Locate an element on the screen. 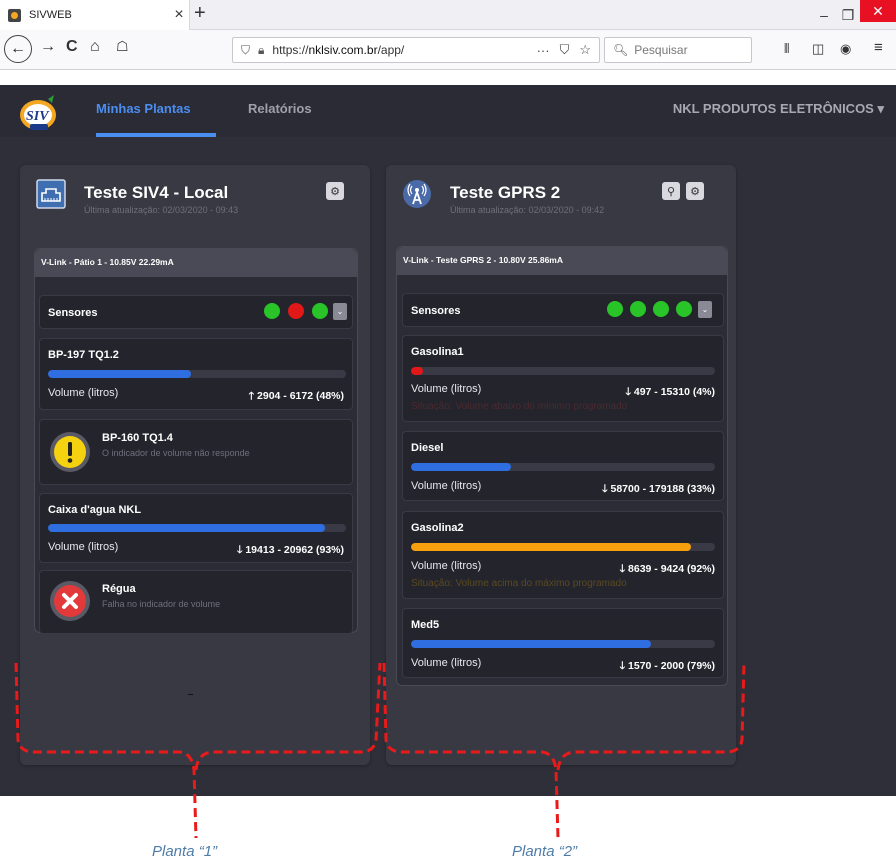 This screenshot has height=866, width=896. search-icon: 🔍︎ is located at coordinates (621, 50).